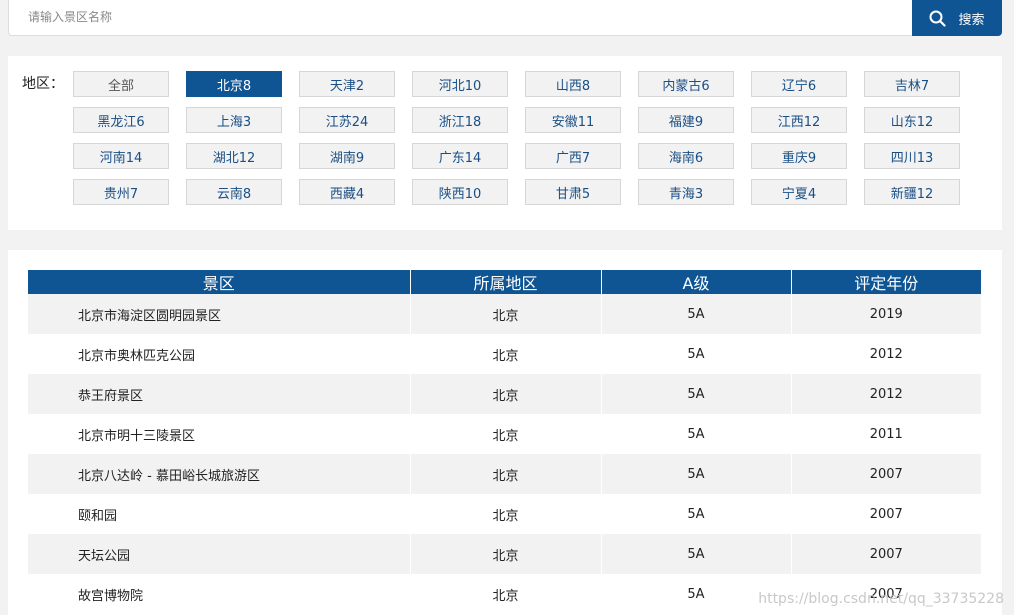 This screenshot has width=1014, height=615. Describe the element at coordinates (219, 314) in the screenshot. I see `cell-scenic-name: 北京市海淀区圆明园景区` at that location.